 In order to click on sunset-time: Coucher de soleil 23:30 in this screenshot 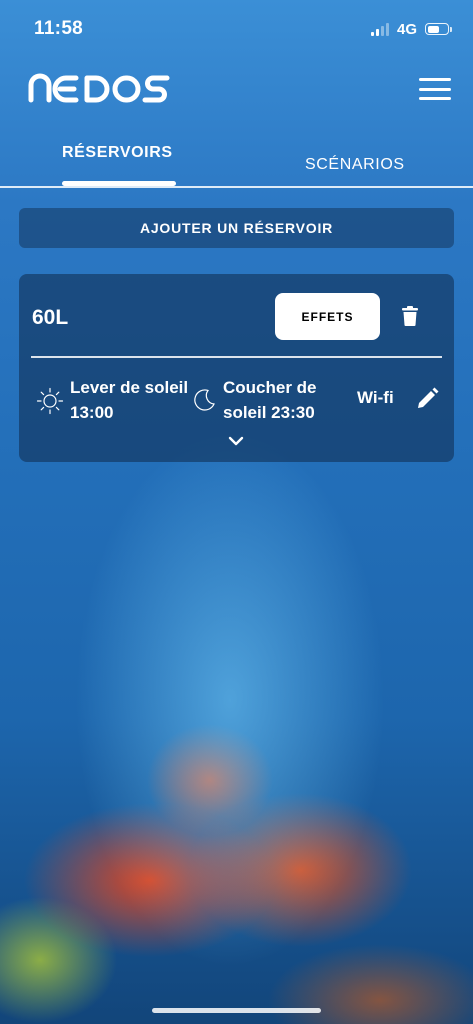, I will do `click(283, 400)`.